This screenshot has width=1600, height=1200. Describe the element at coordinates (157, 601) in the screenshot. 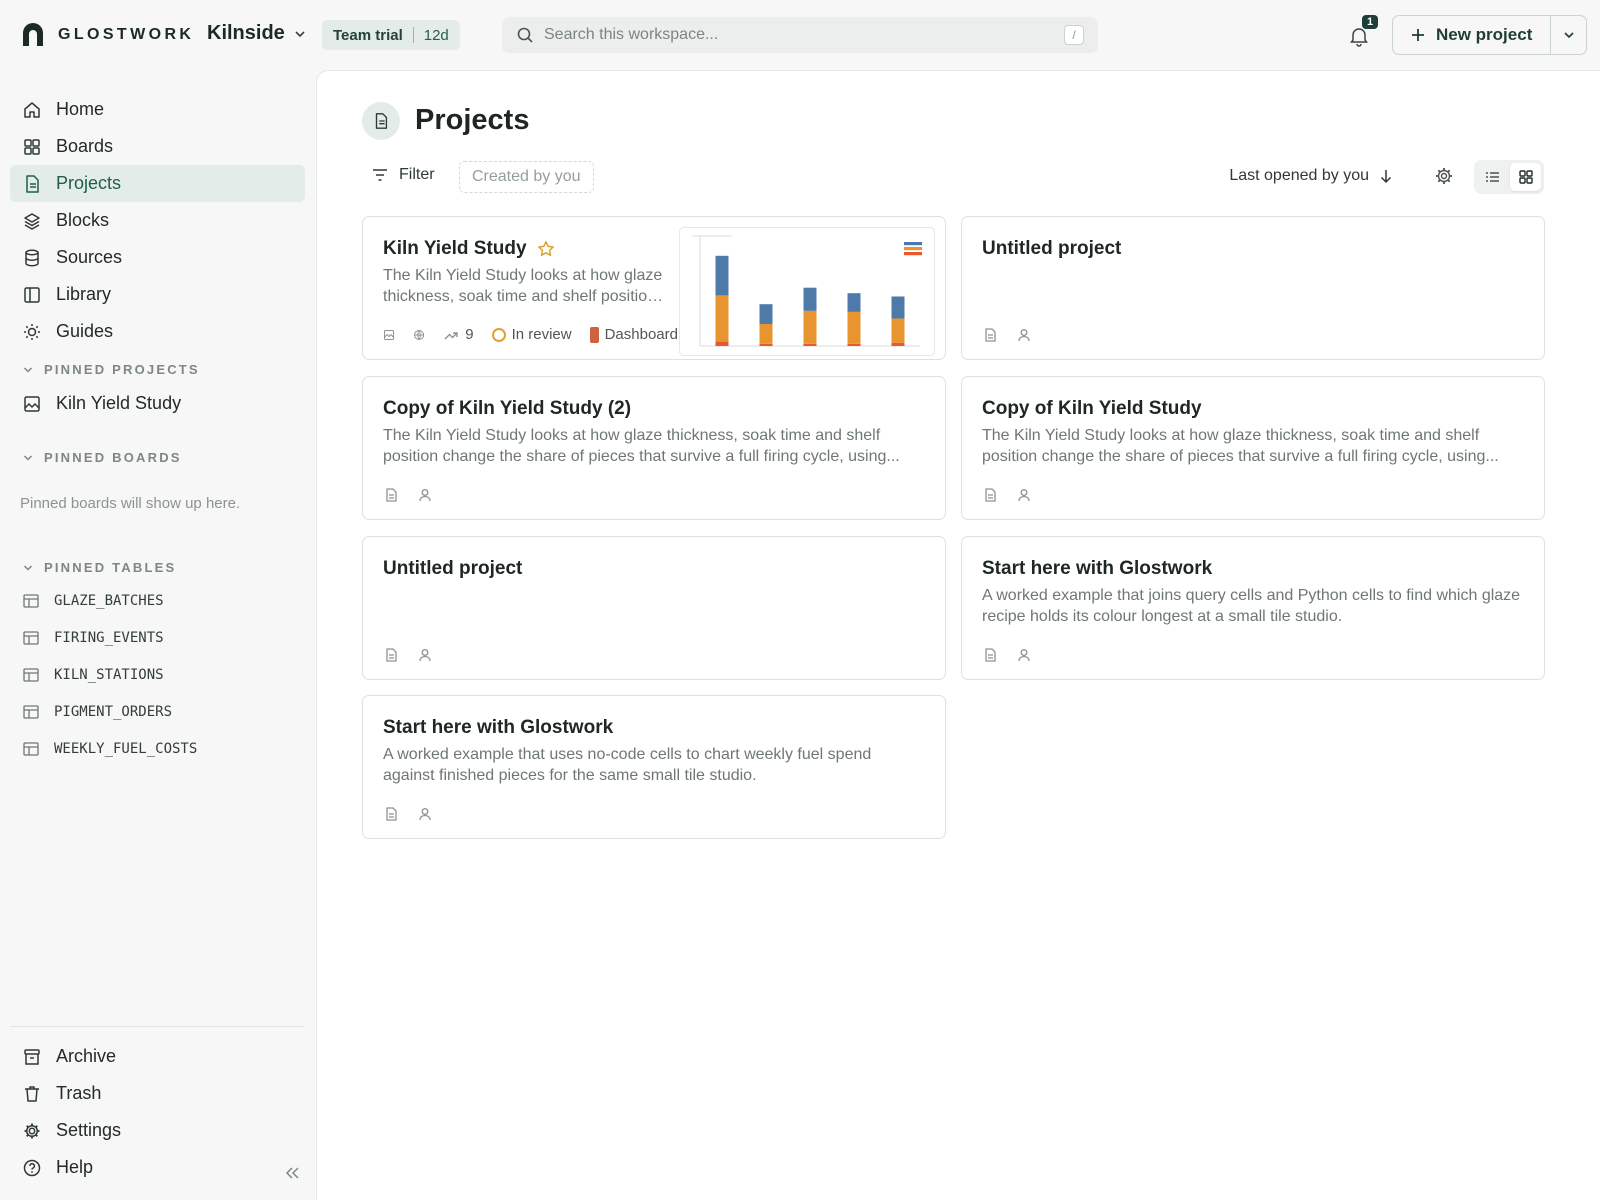

I see `pinned-table-item: GLAZE_BATCHES` at that location.